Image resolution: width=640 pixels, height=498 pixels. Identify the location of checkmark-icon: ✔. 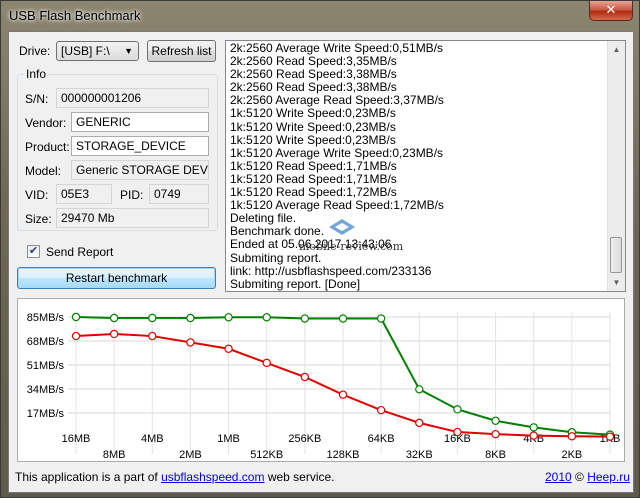
(33, 251).